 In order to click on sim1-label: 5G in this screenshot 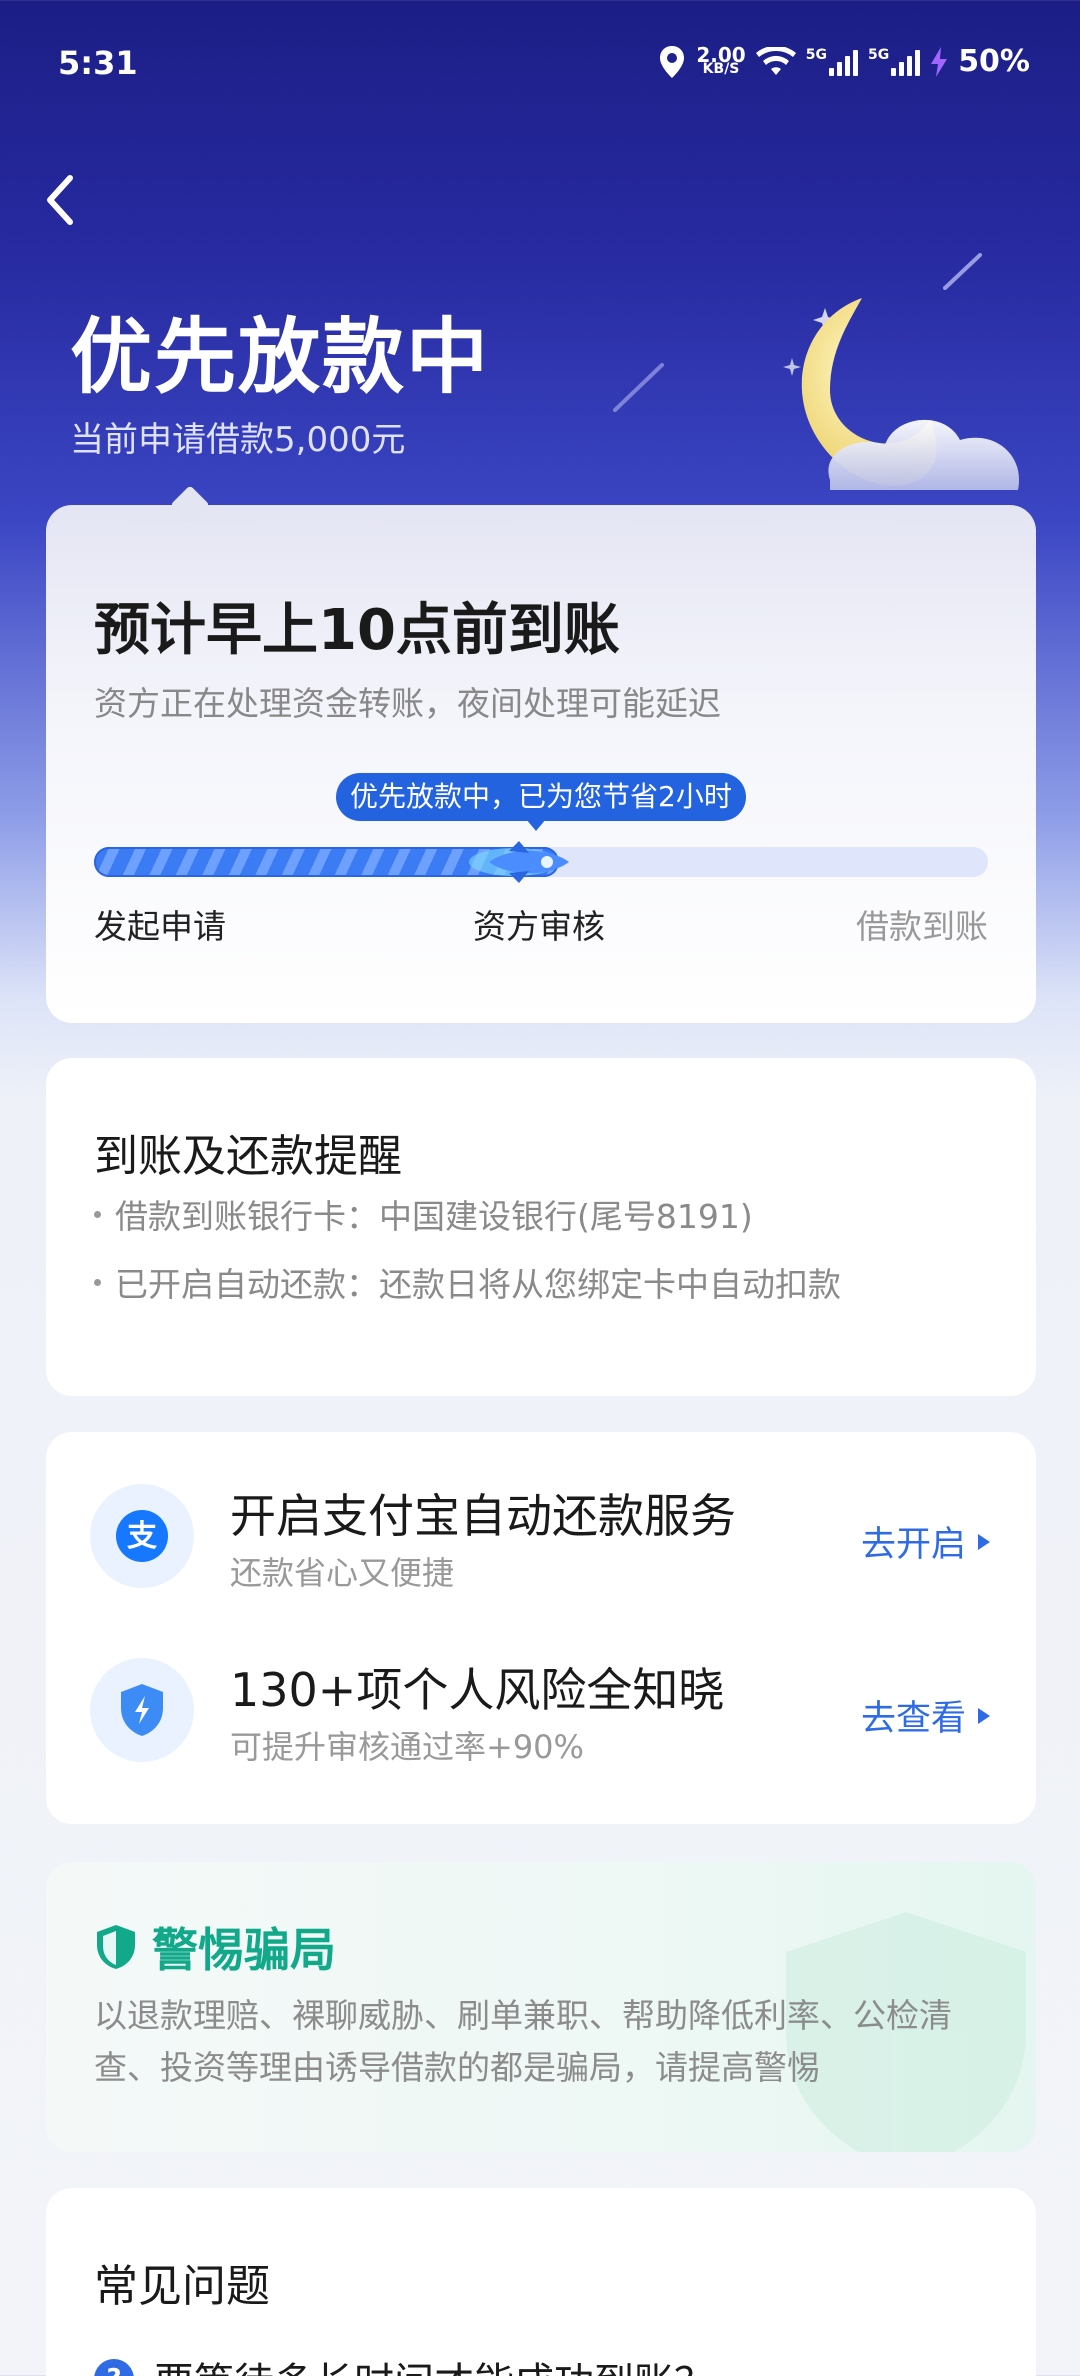, I will do `click(816, 54)`.